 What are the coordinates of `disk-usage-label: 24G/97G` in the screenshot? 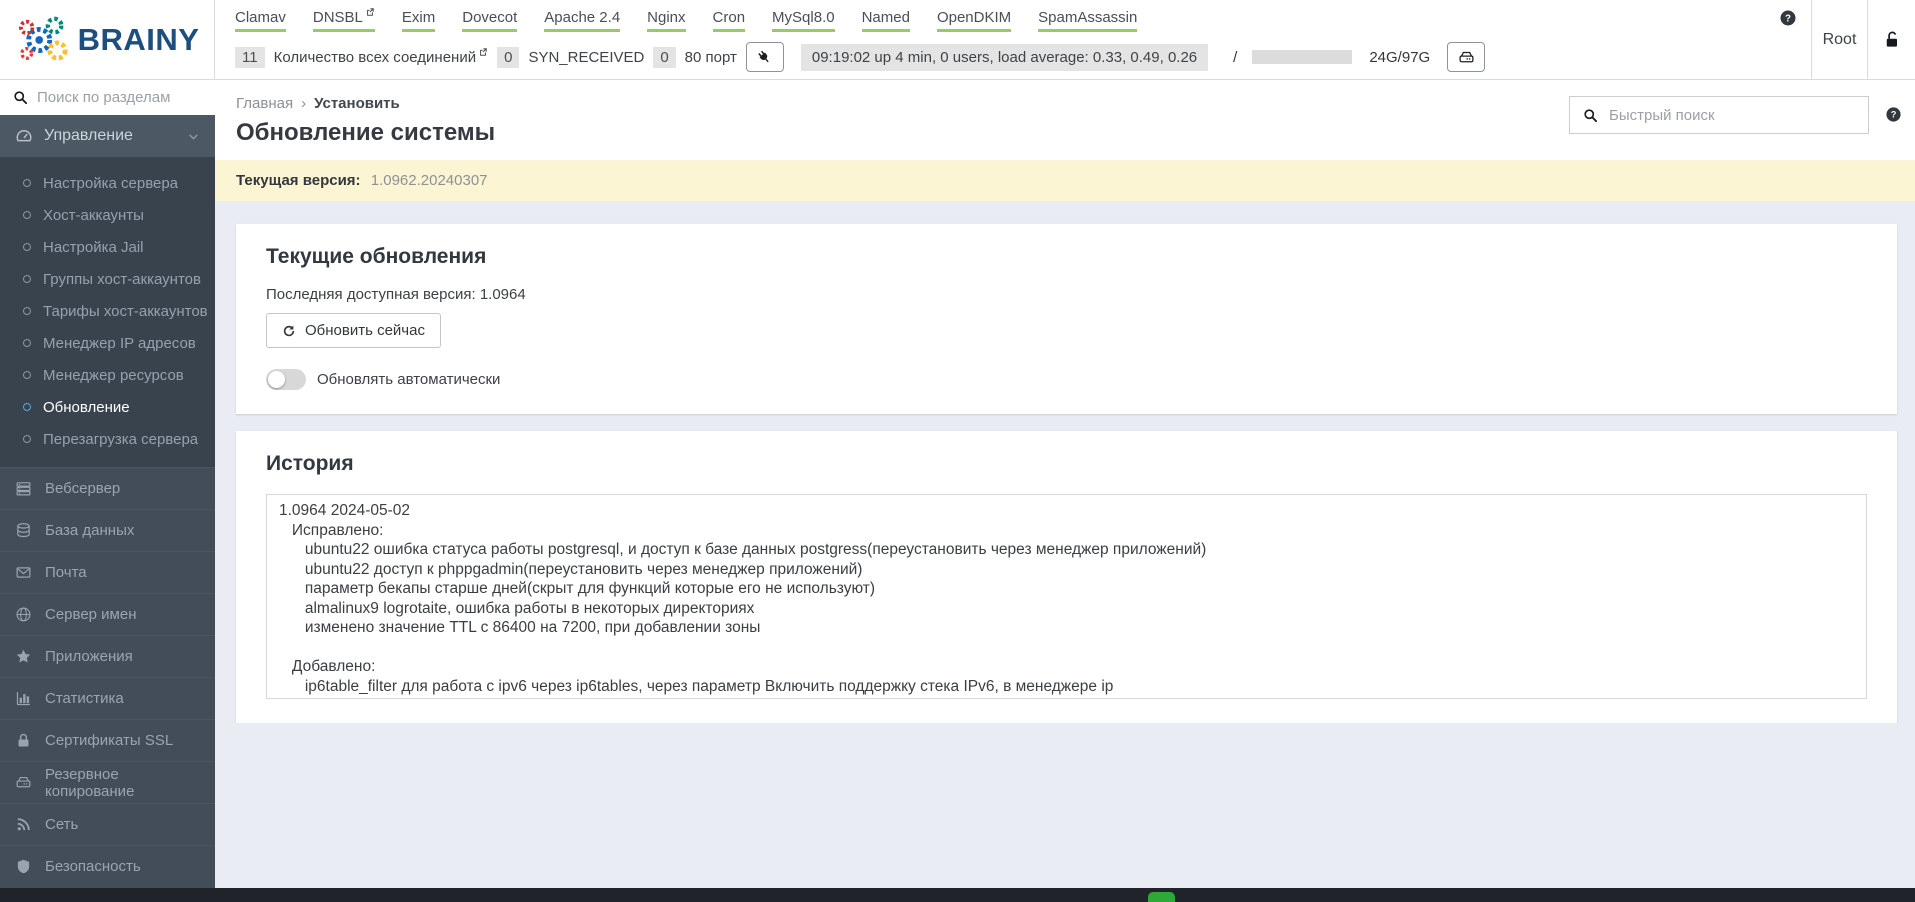 It's located at (1400, 57).